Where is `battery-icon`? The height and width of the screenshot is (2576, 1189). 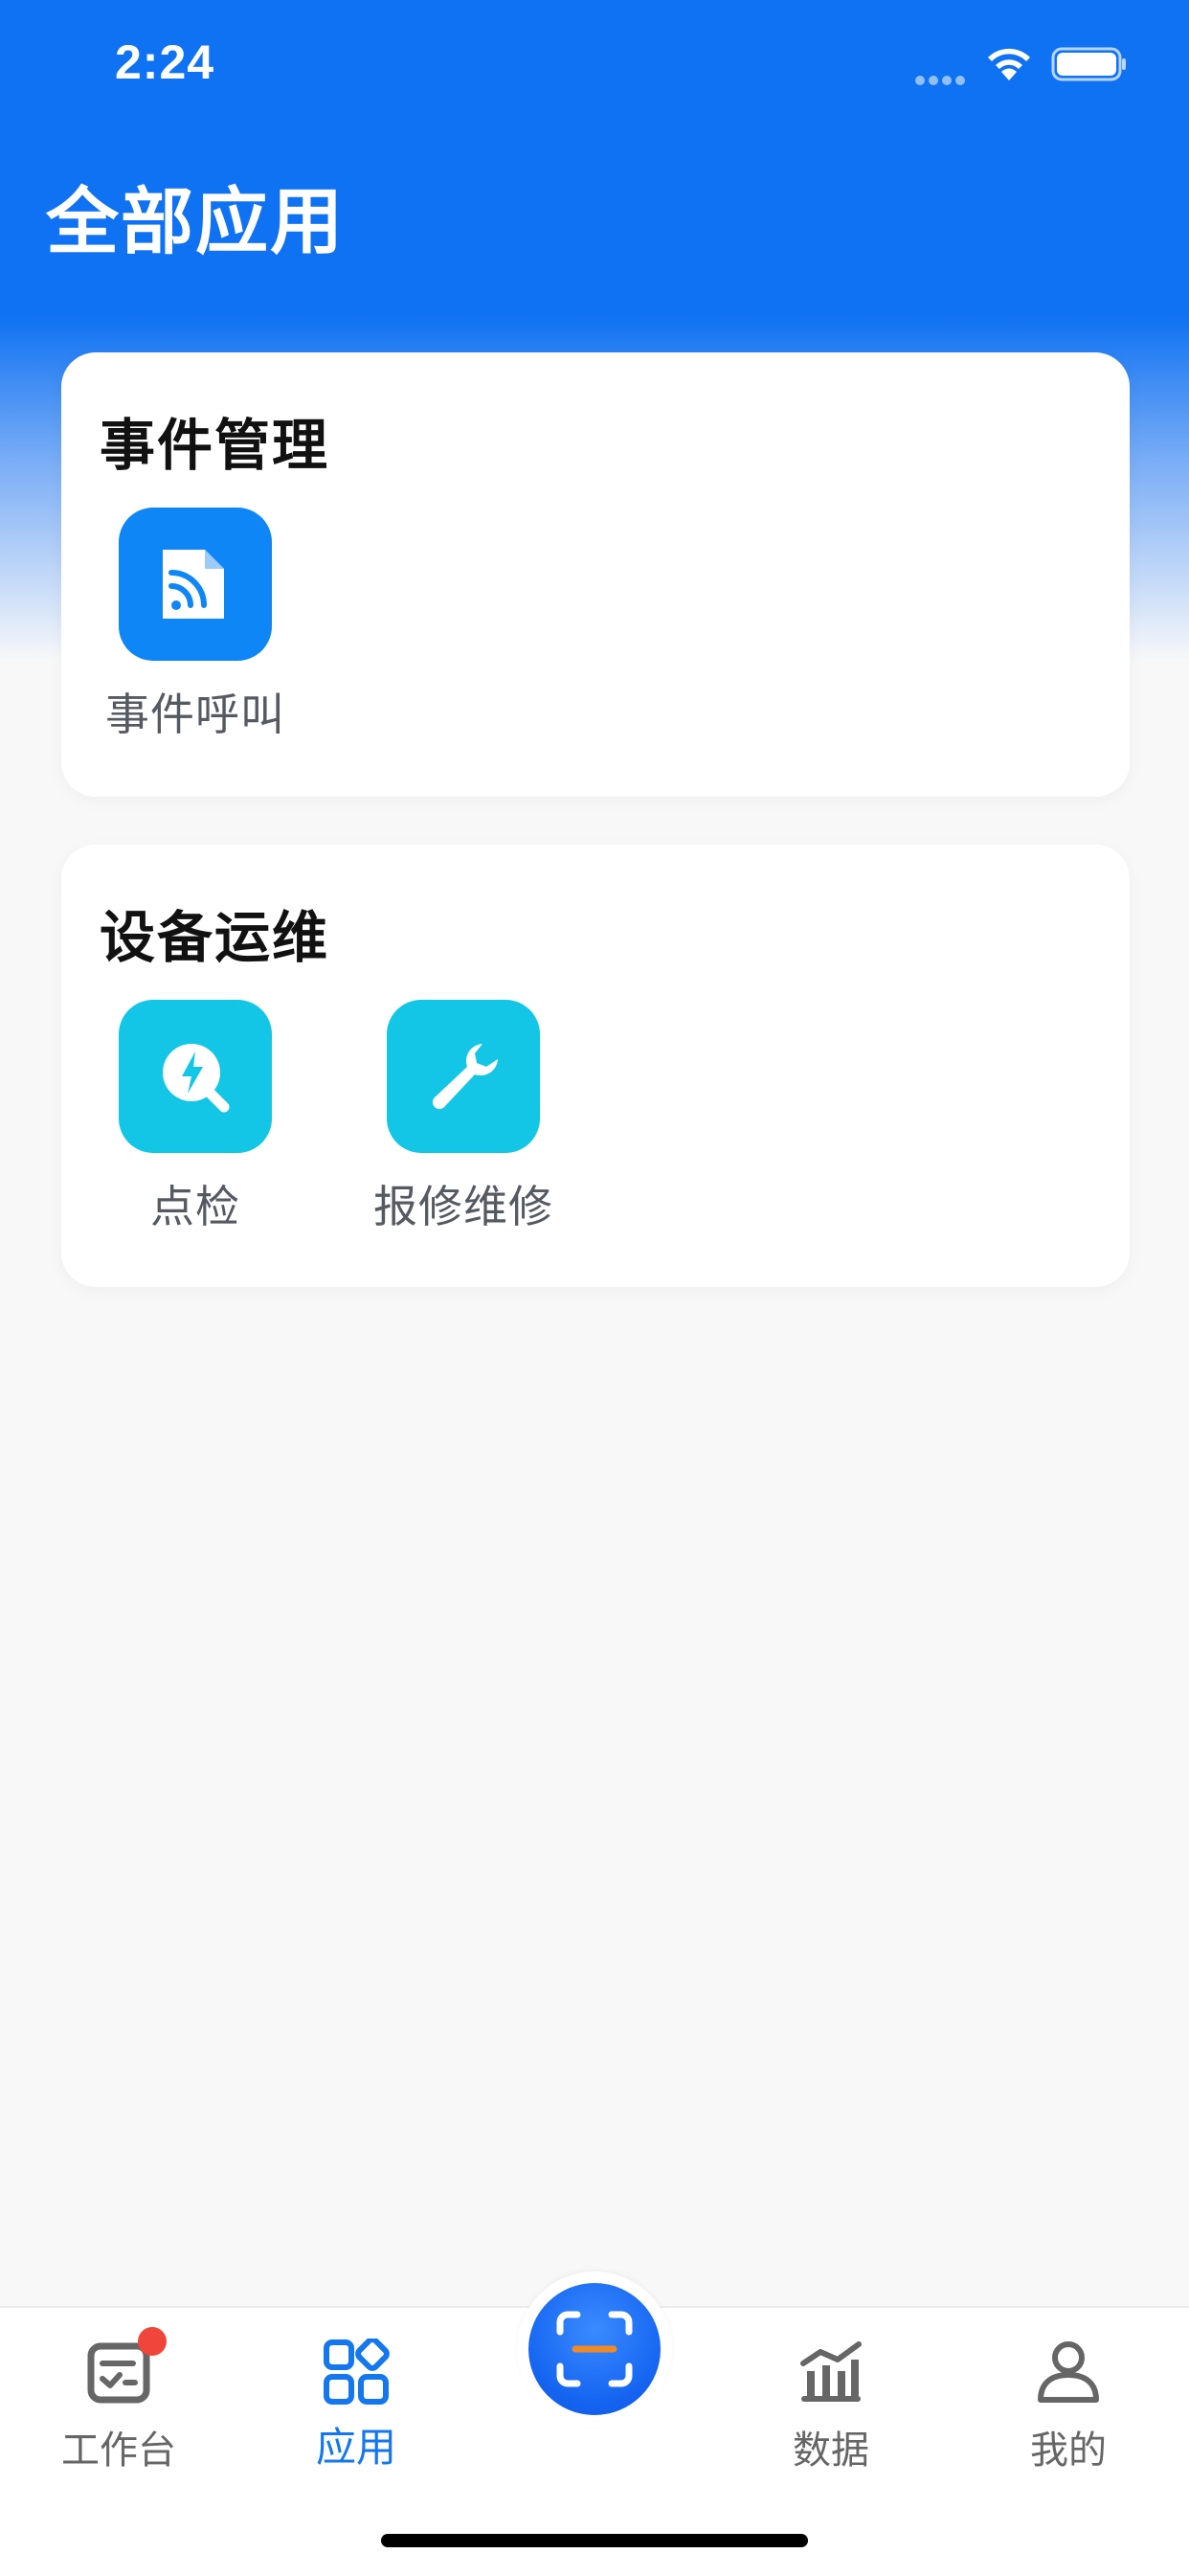
battery-icon is located at coordinates (1088, 64).